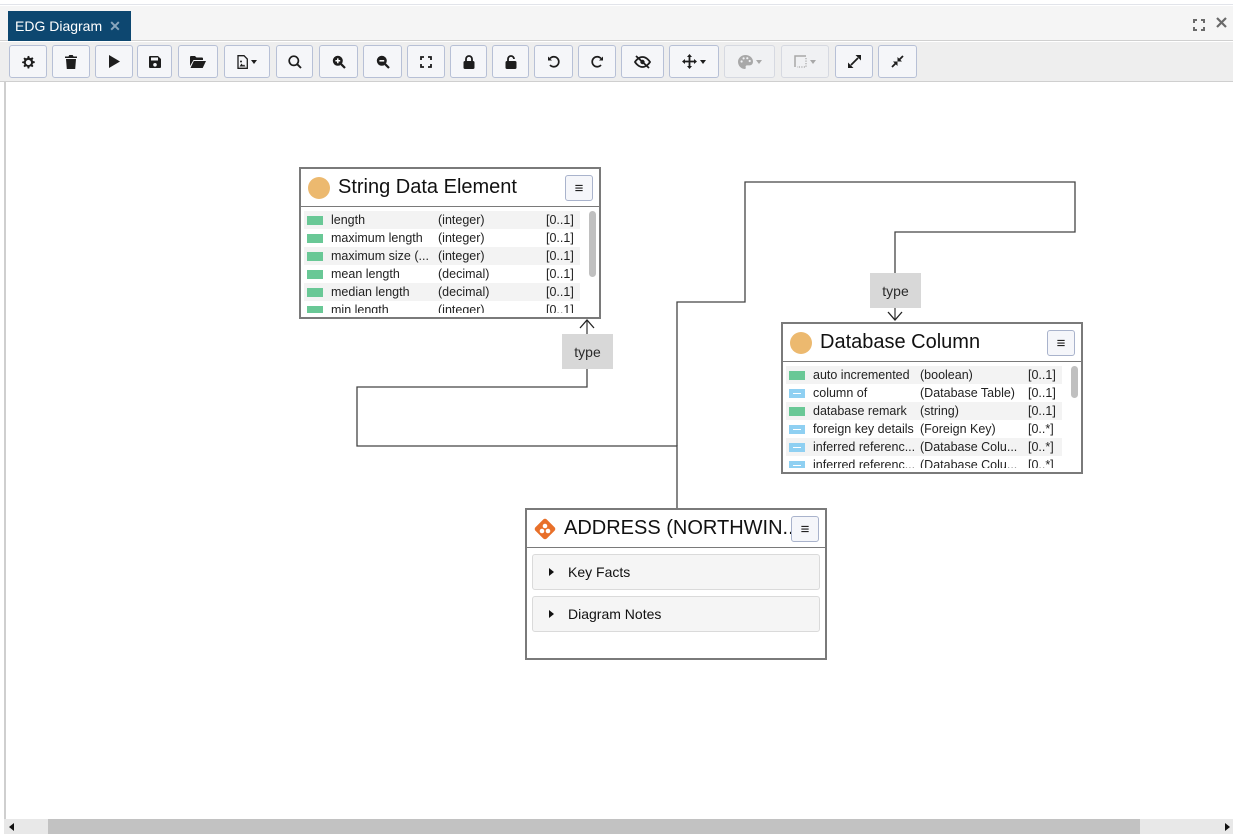  I want to click on section-key-facts: Key Facts, so click(676, 572).